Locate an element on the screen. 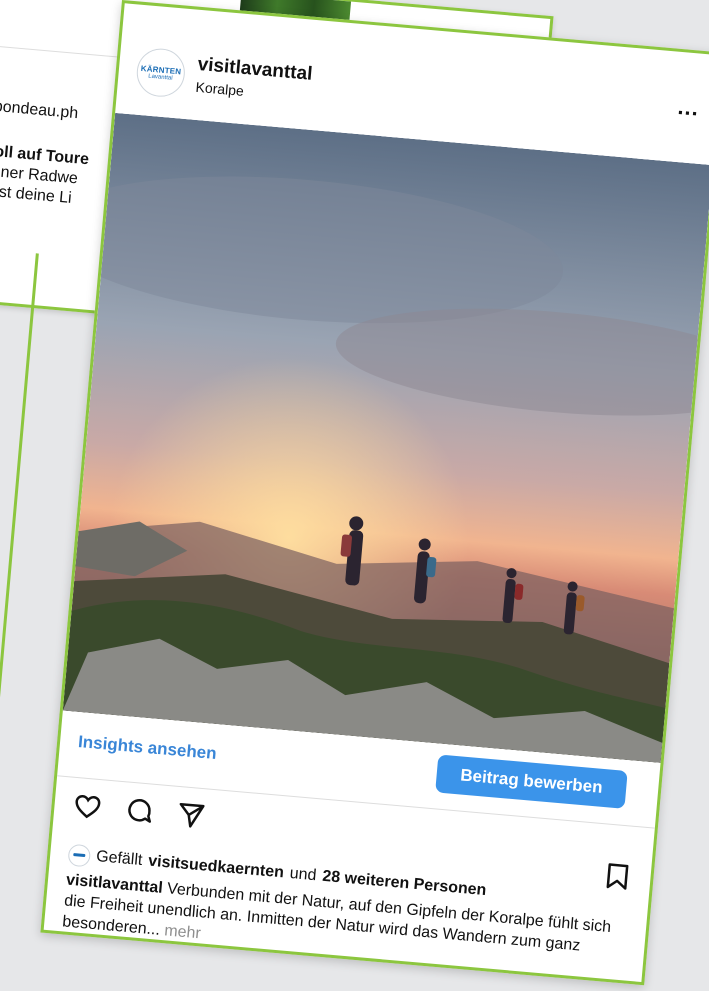 The width and height of the screenshot is (709, 991). liker-avatar is located at coordinates (79, 855).